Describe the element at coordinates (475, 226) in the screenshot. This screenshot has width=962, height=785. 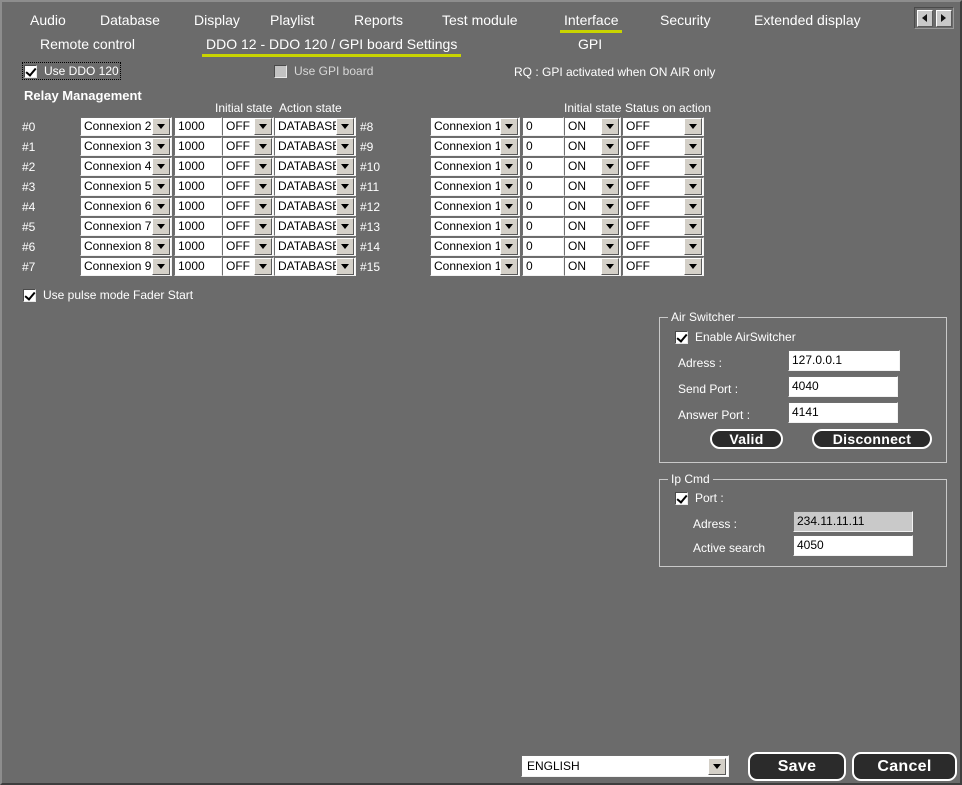
I see `relay-right-connexion-select: Connexion 16` at that location.